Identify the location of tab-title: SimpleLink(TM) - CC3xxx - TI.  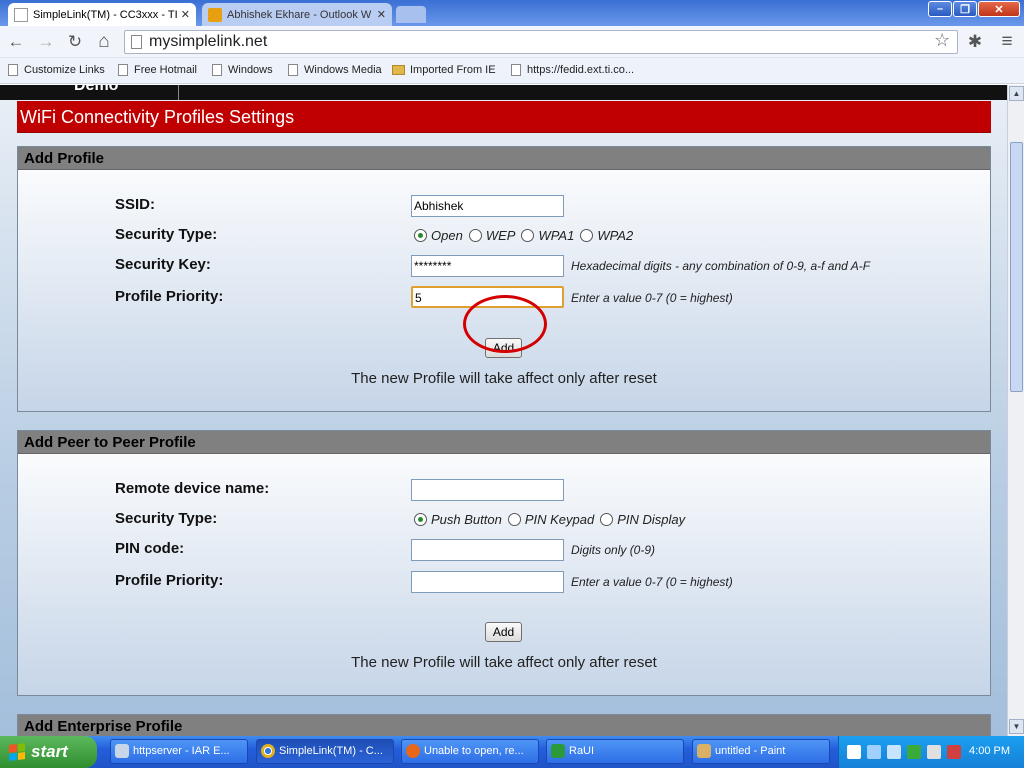
(105, 14).